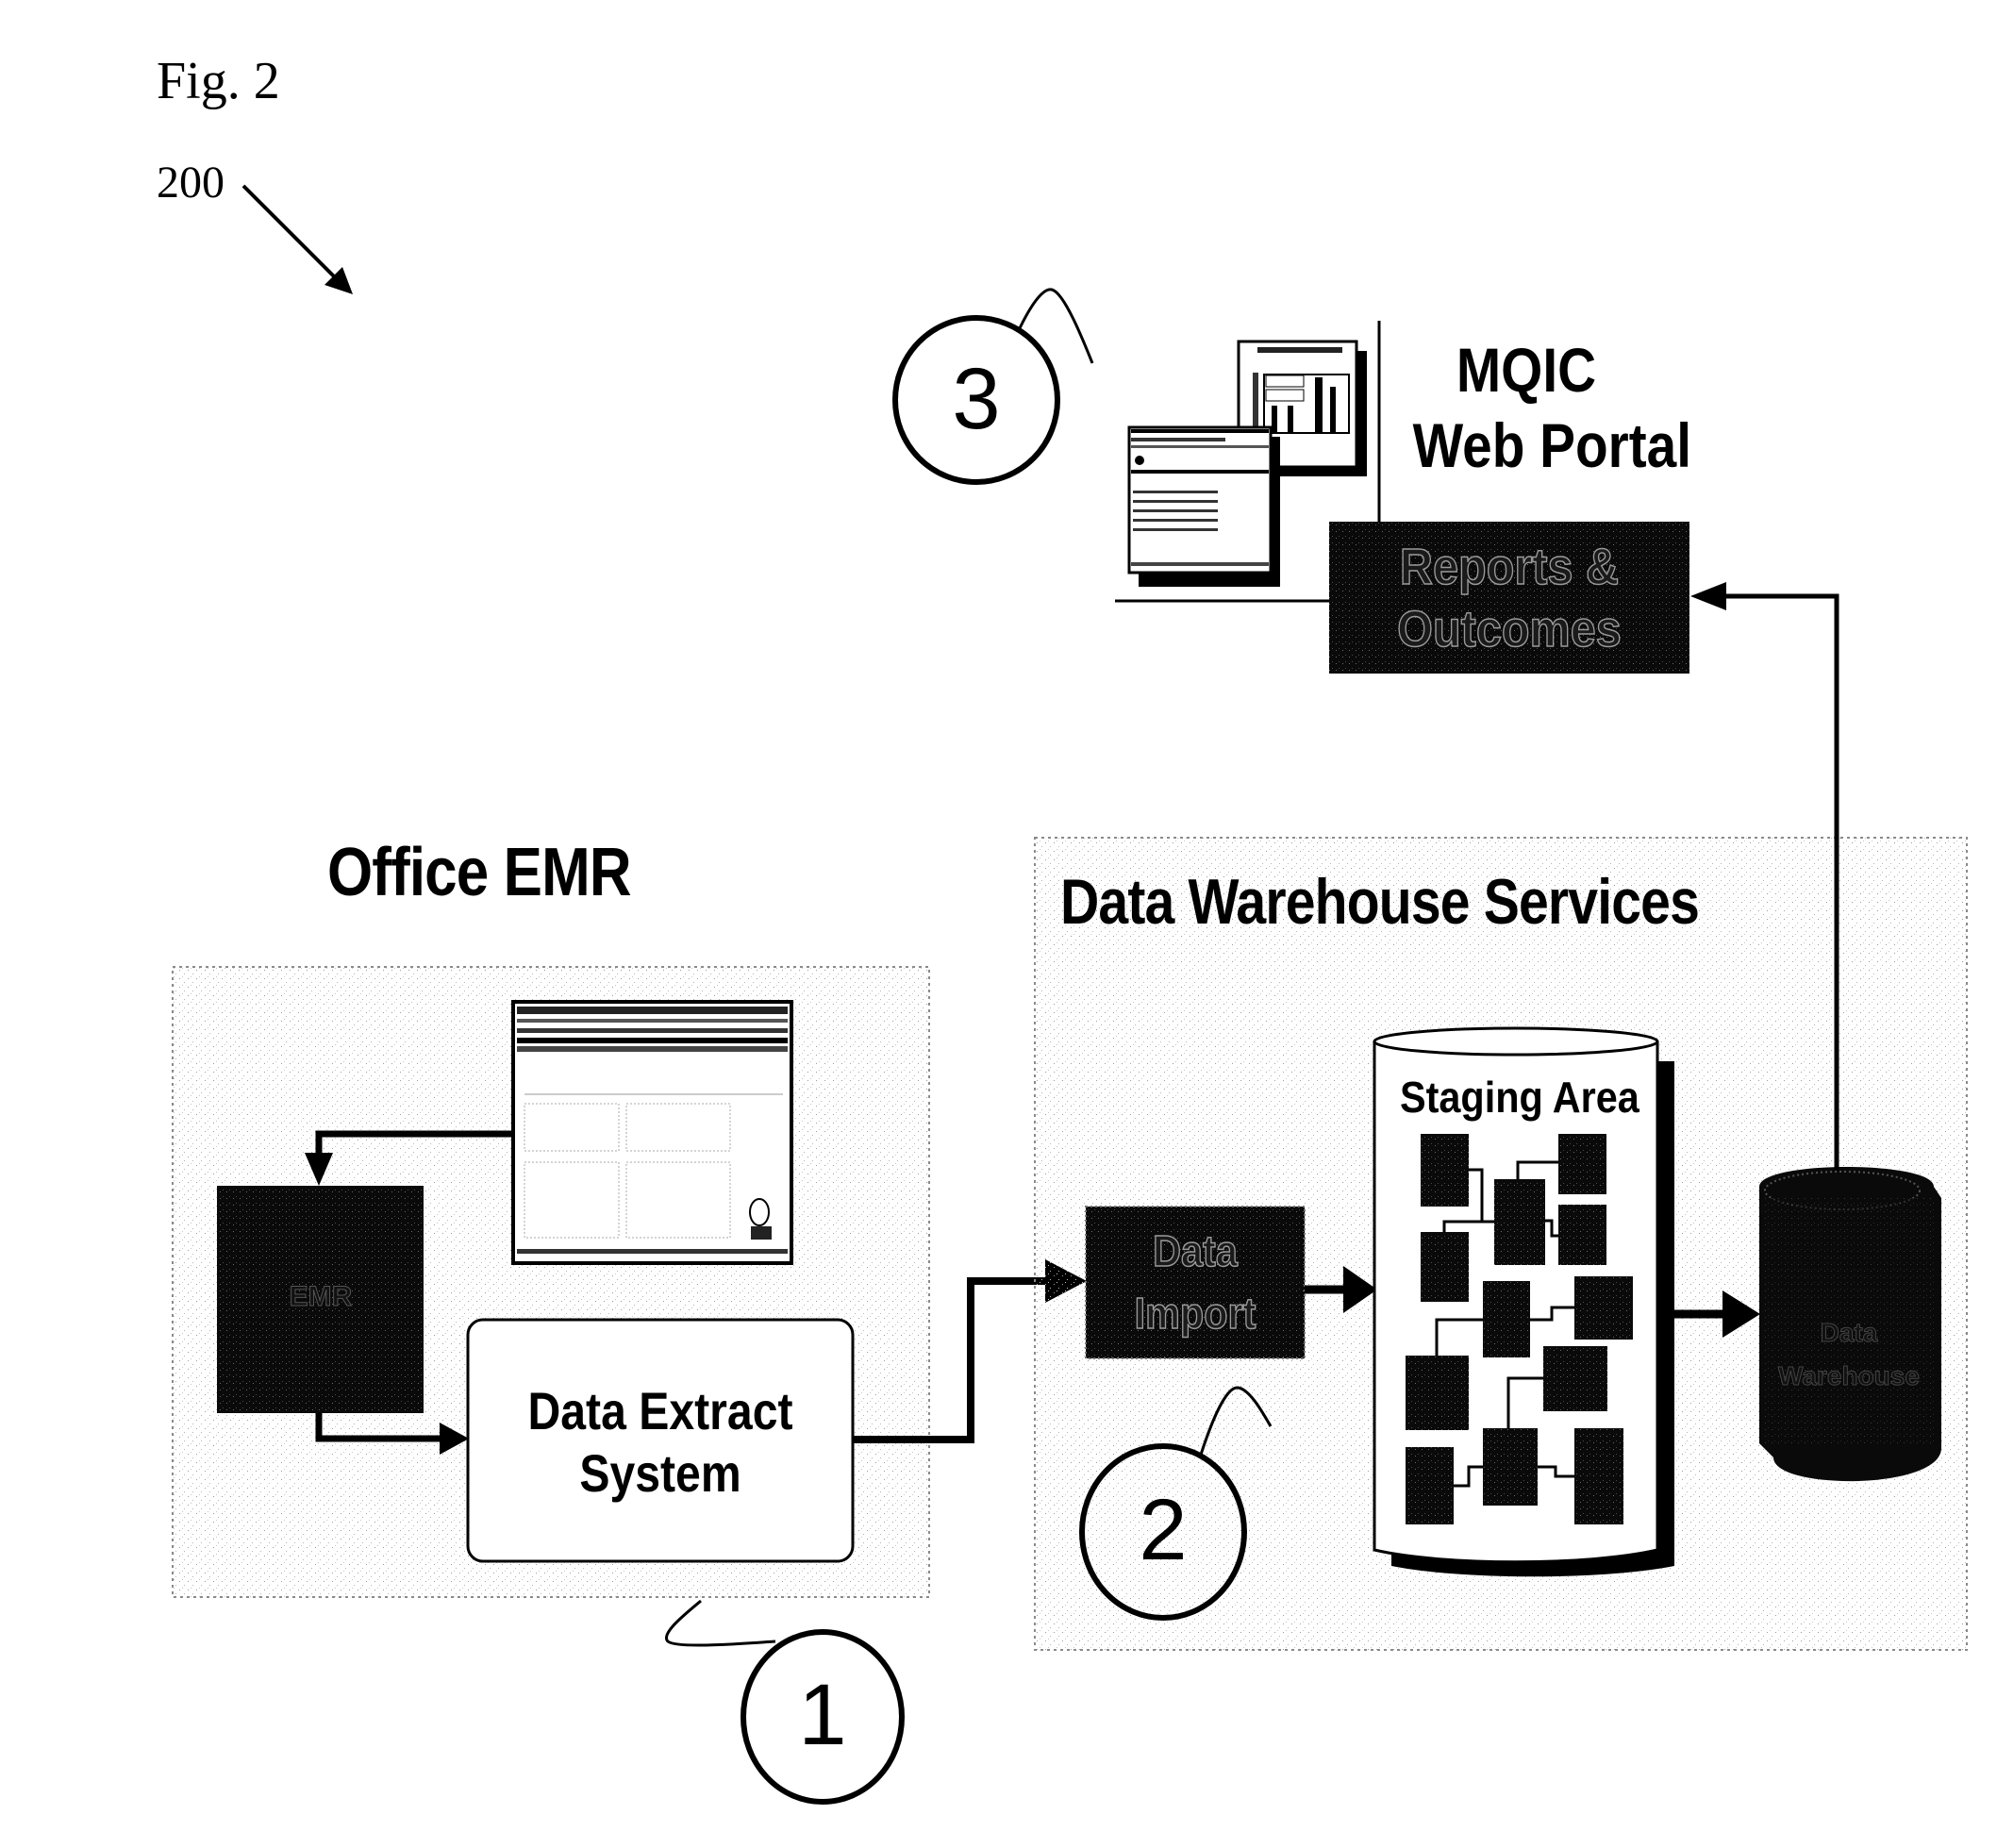 The height and width of the screenshot is (1848, 1997). I want to click on mqic-web-portal-heading: MQIC Web Portal, so click(1552, 408).